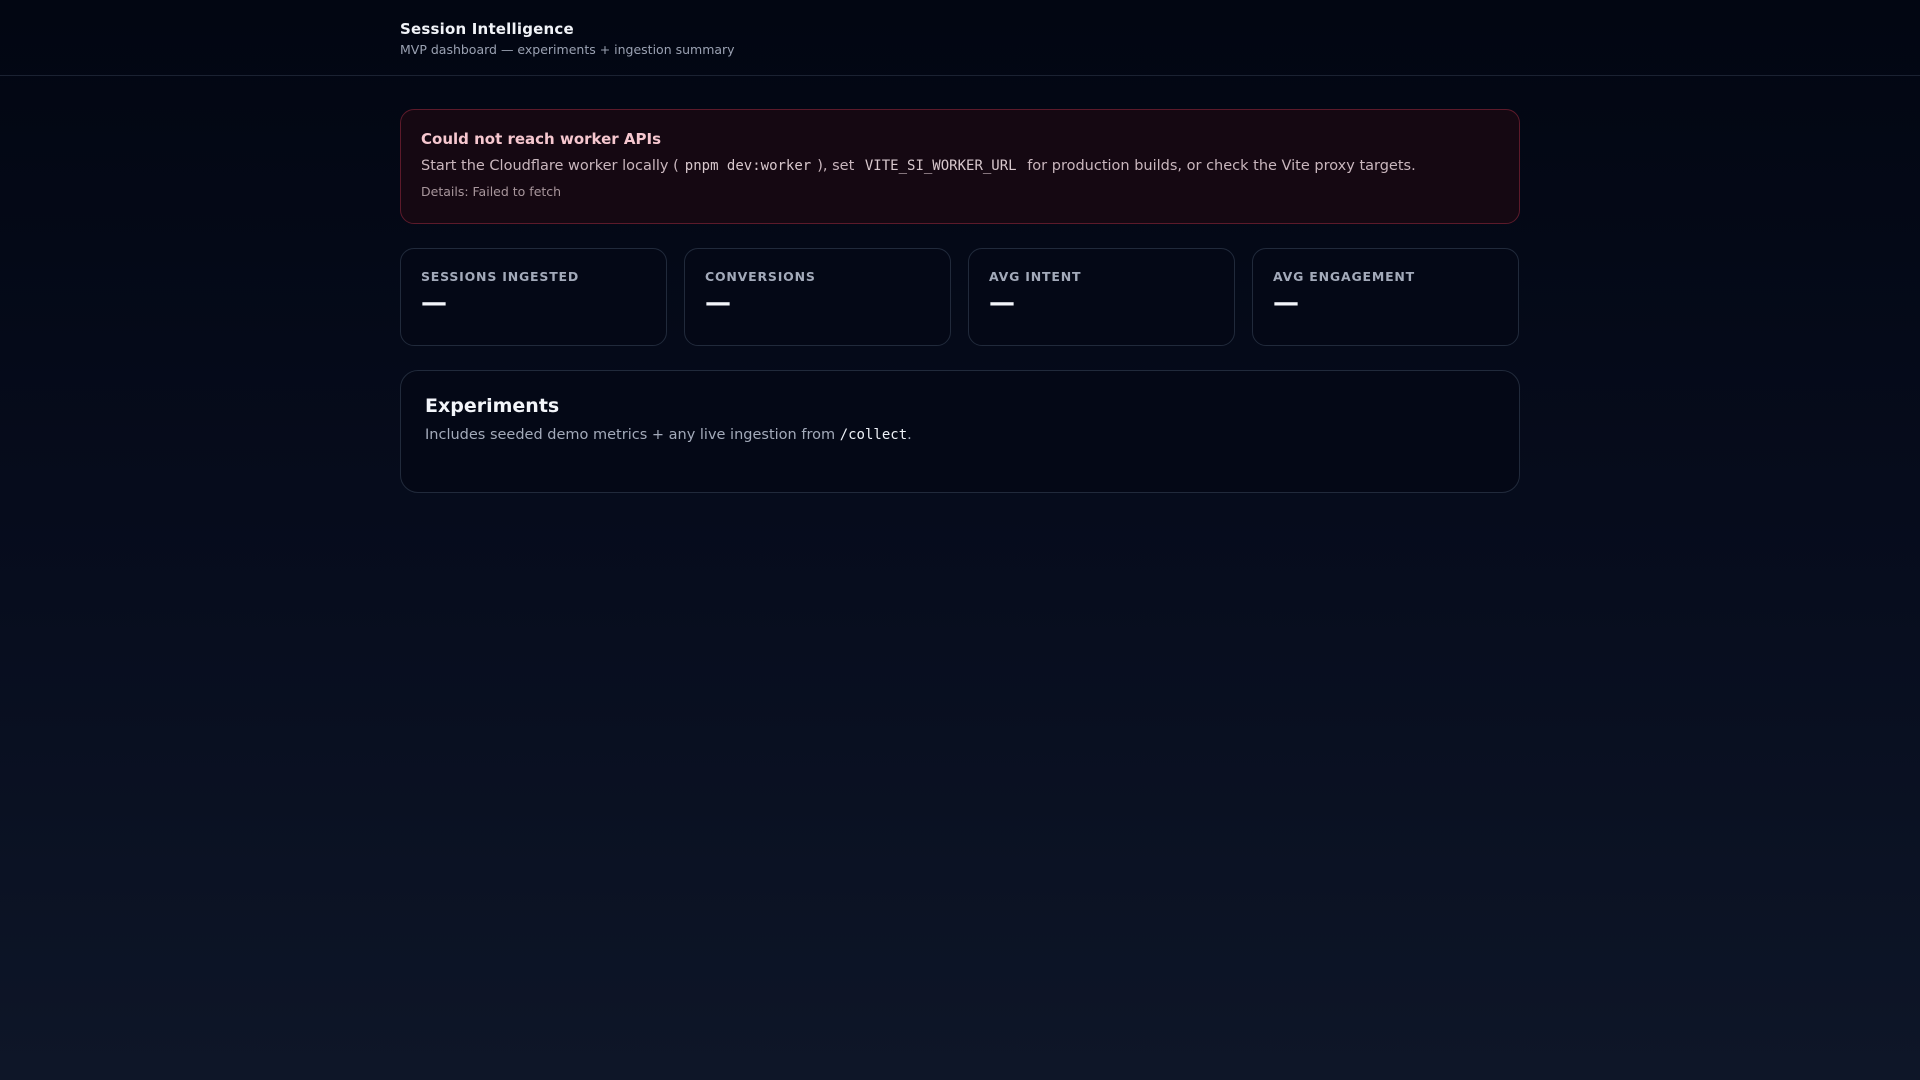 Image resolution: width=1920 pixels, height=1080 pixels. I want to click on kpi-label: AVG ENGAGEMENT, so click(1344, 276).